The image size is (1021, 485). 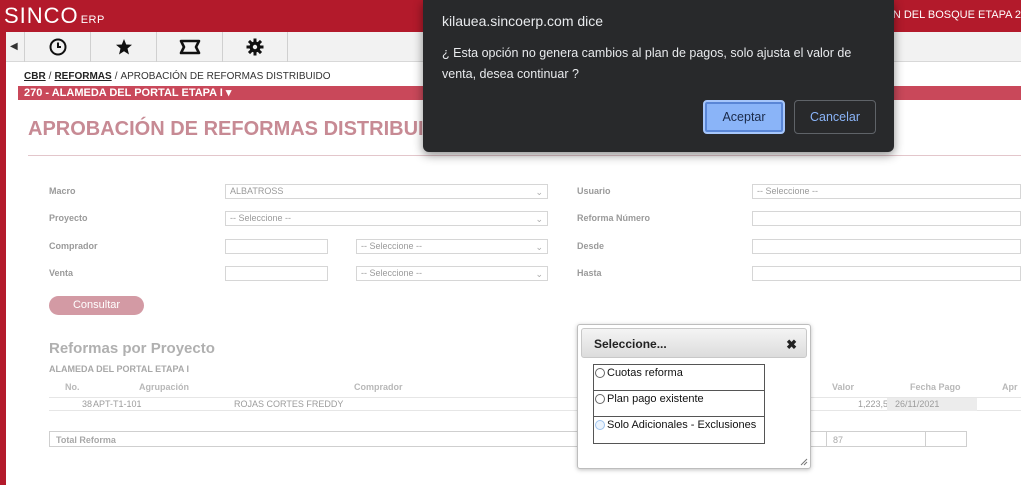 I want to click on option-label: Plan pago existente, so click(x=655, y=399).